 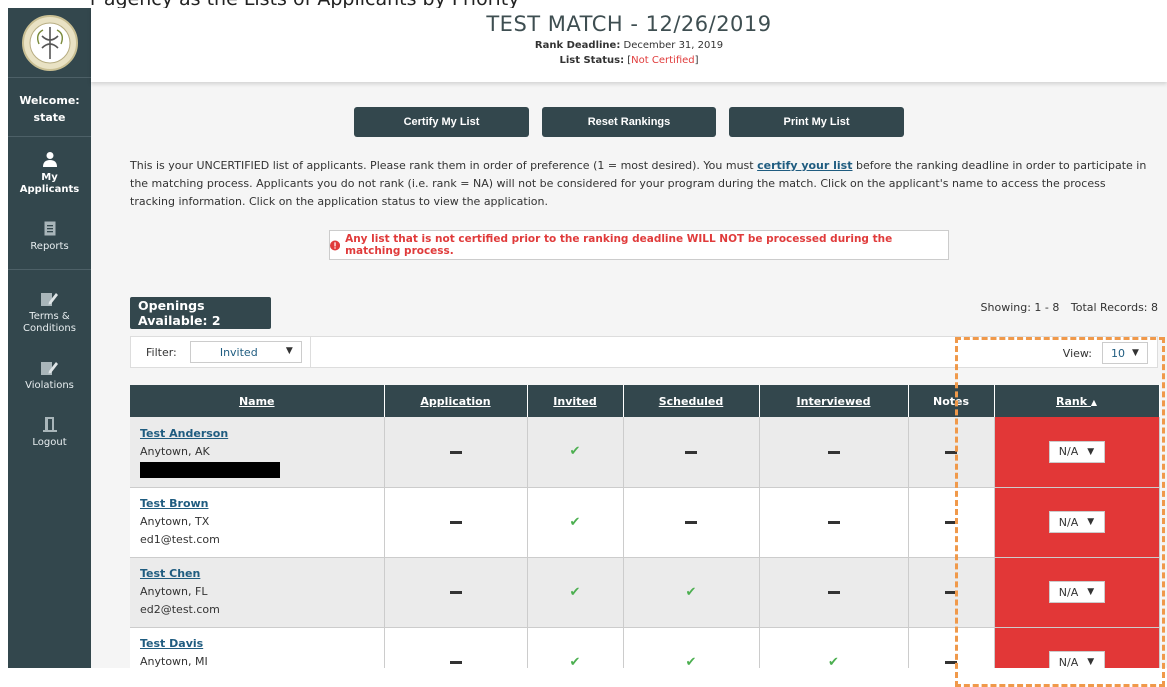 What do you see at coordinates (49, 424) in the screenshot?
I see `door-icon` at bounding box center [49, 424].